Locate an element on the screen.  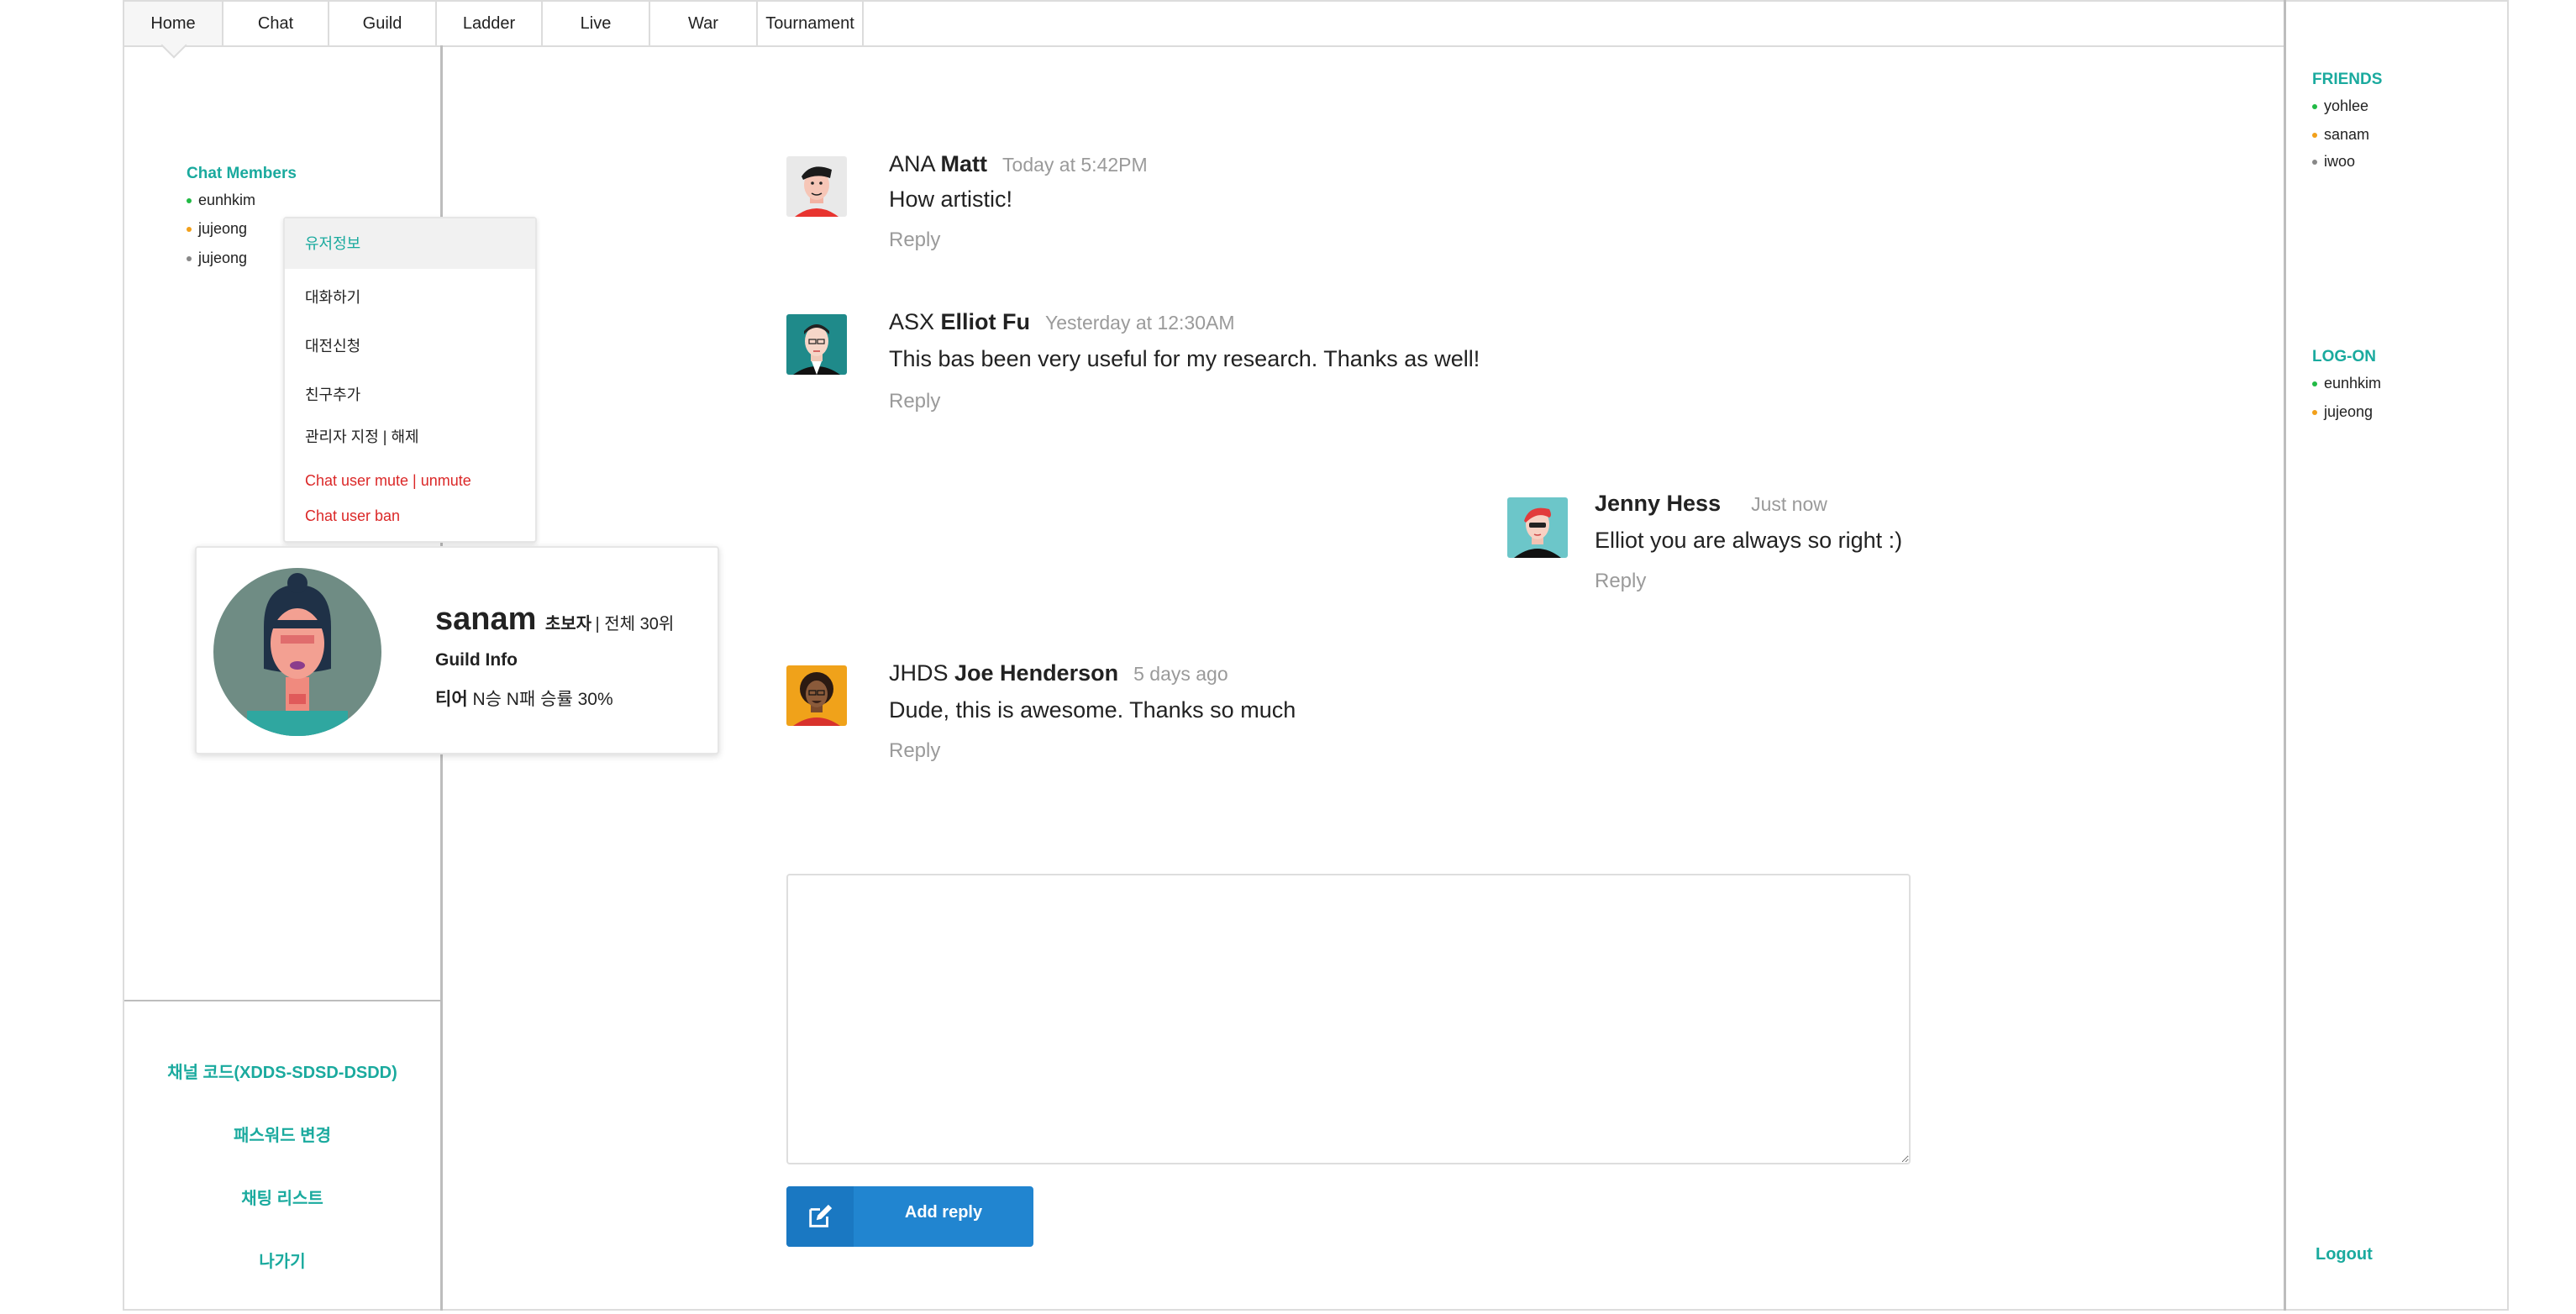
message-text: Dude, this is awesome. Thanks so much is located at coordinates (1092, 710).